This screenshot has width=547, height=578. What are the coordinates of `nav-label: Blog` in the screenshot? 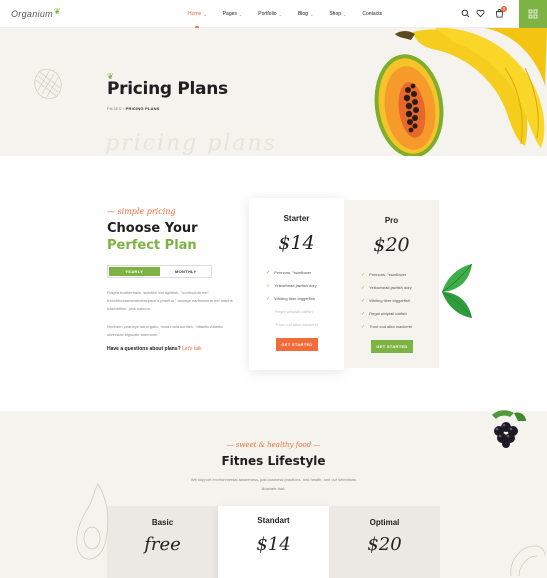 It's located at (302, 14).